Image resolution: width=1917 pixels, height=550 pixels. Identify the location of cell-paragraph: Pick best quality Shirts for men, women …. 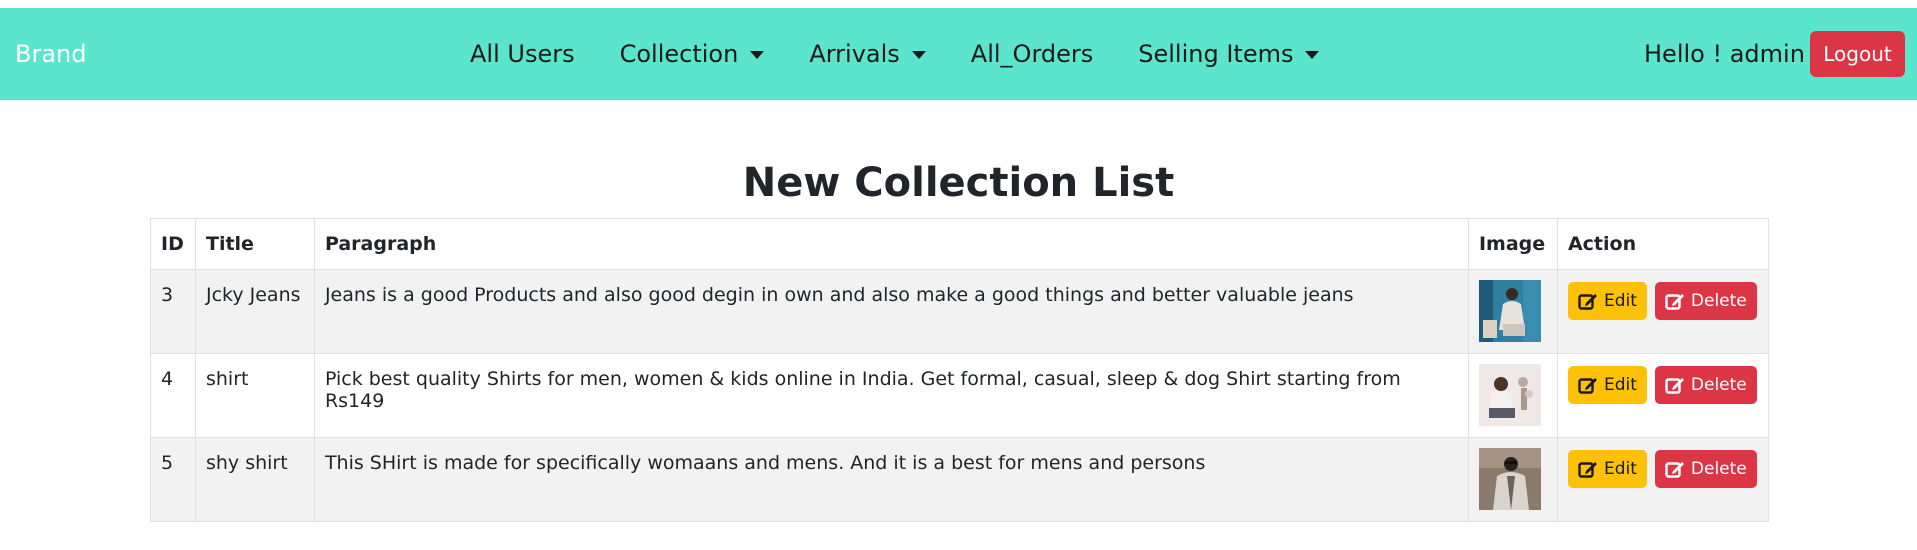
(891, 395).